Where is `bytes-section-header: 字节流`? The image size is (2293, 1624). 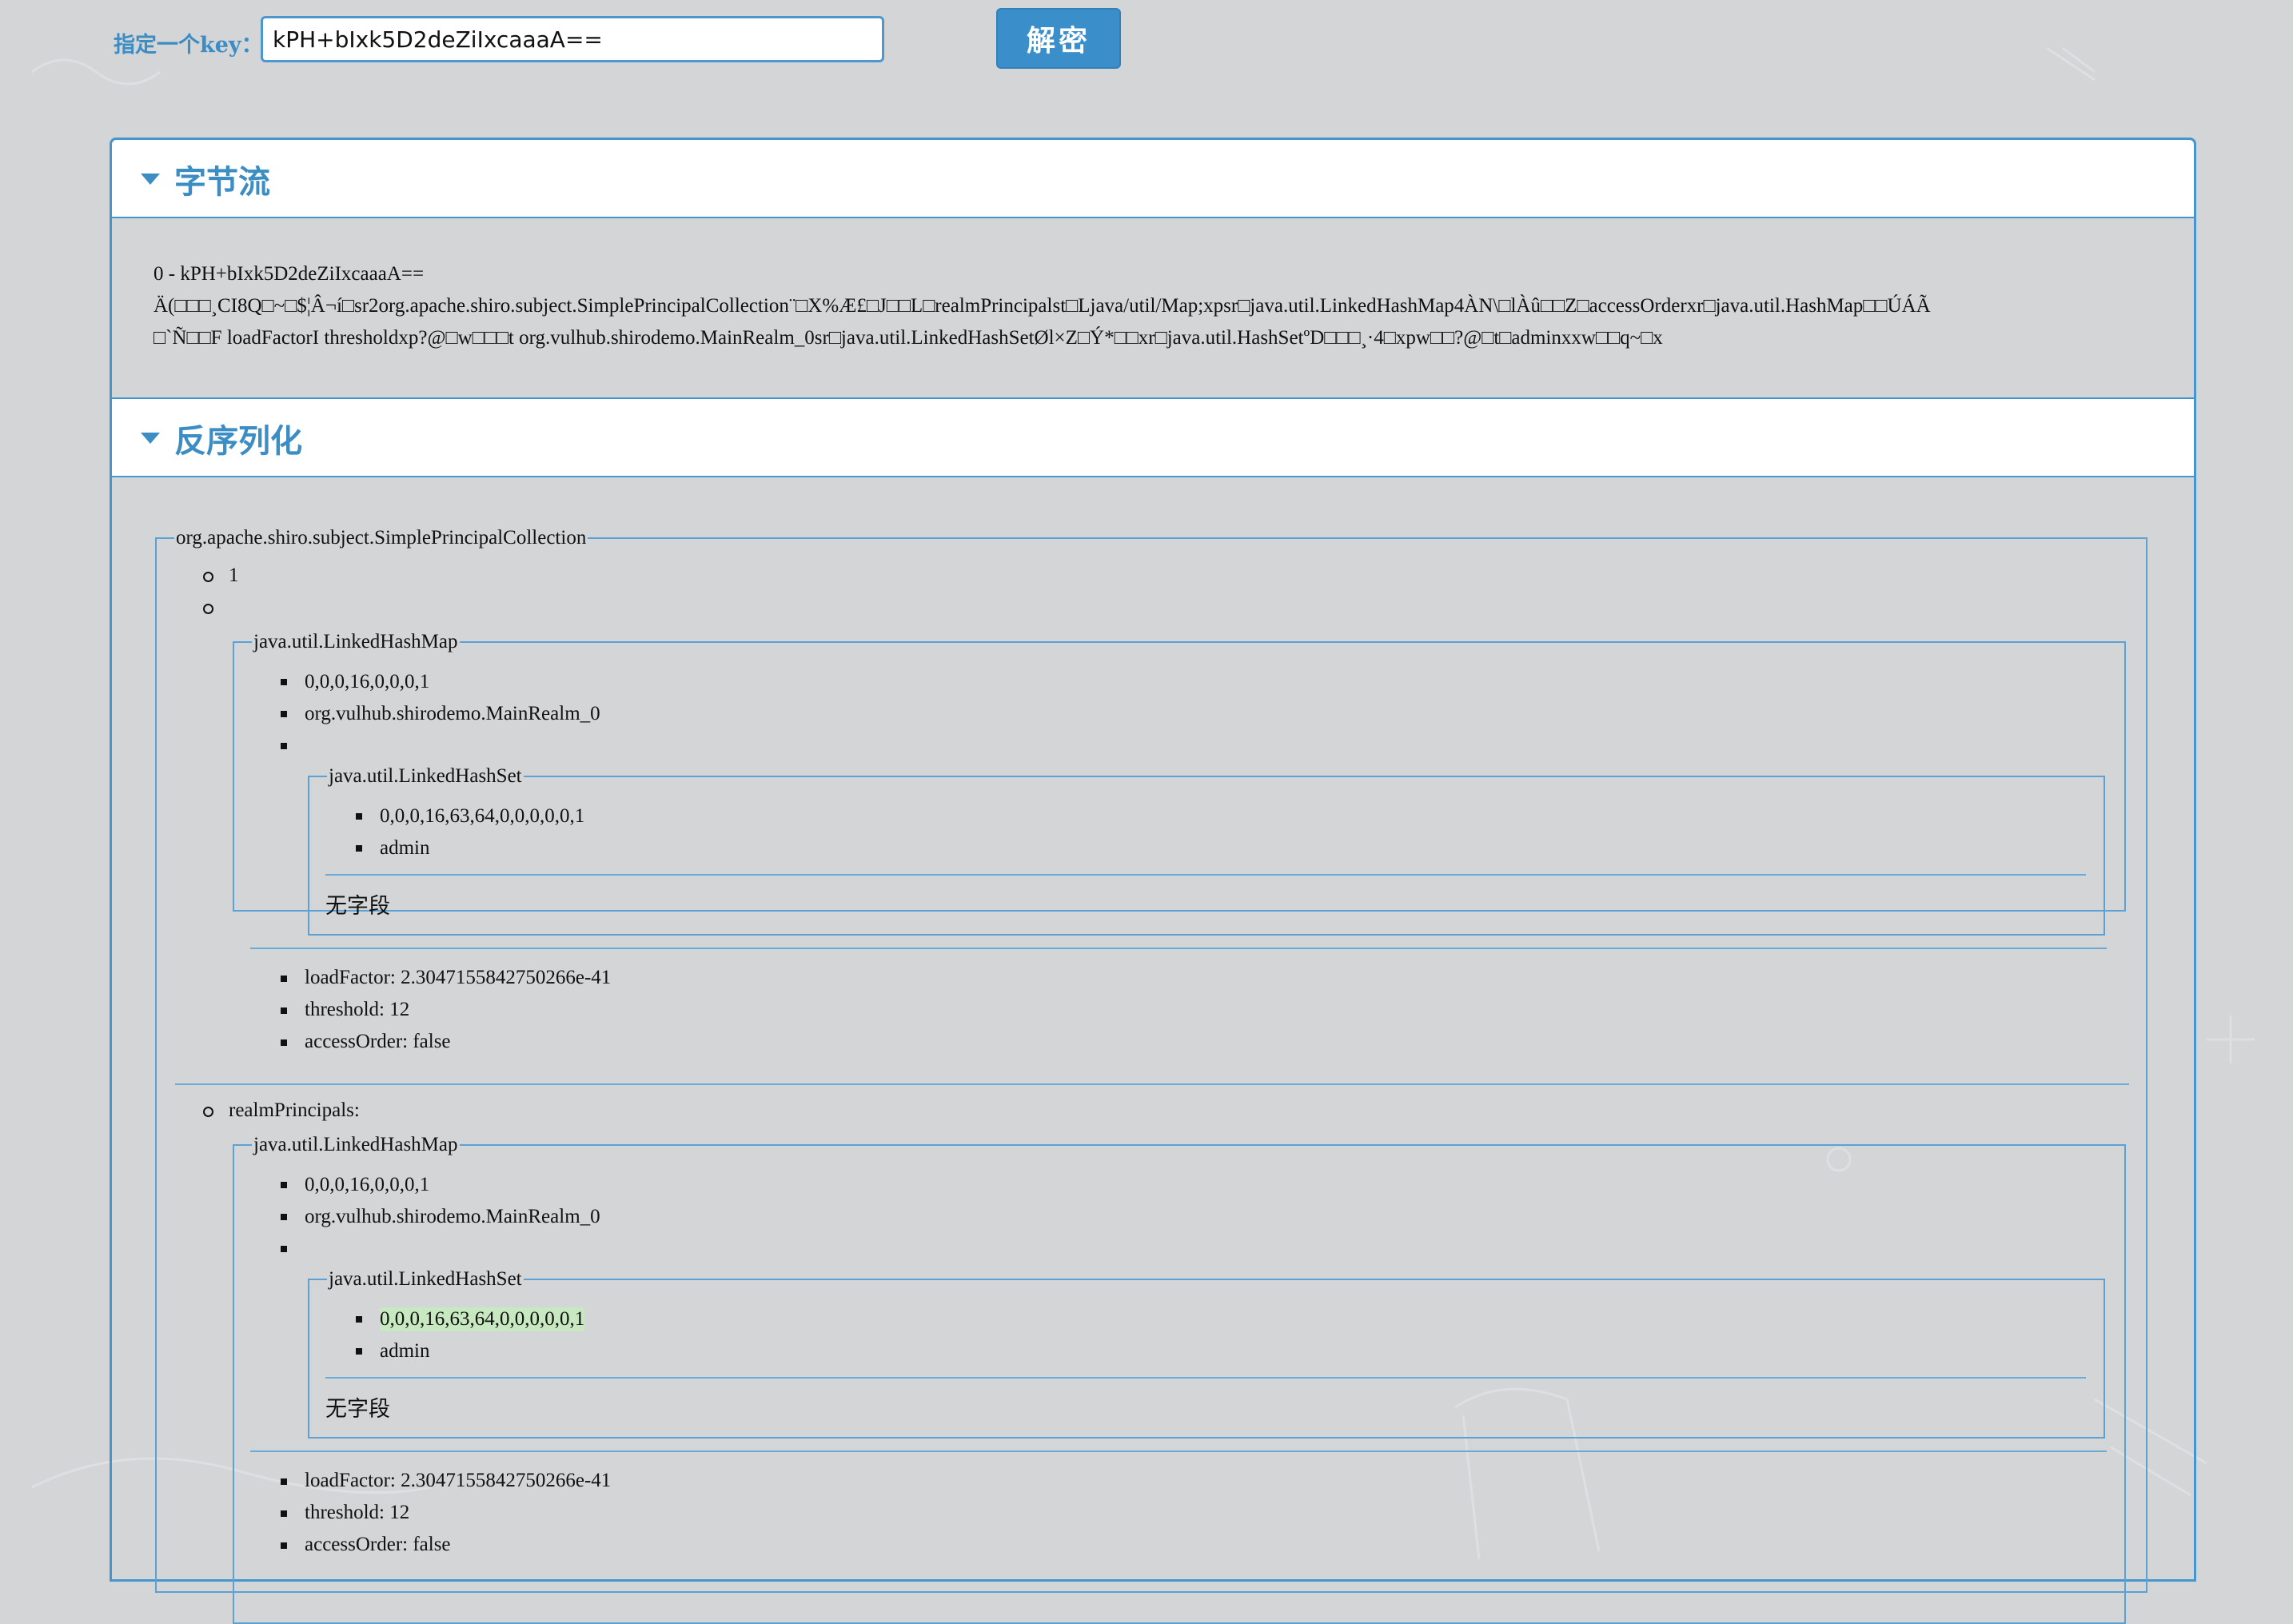 bytes-section-header: 字节流 is located at coordinates (1153, 179).